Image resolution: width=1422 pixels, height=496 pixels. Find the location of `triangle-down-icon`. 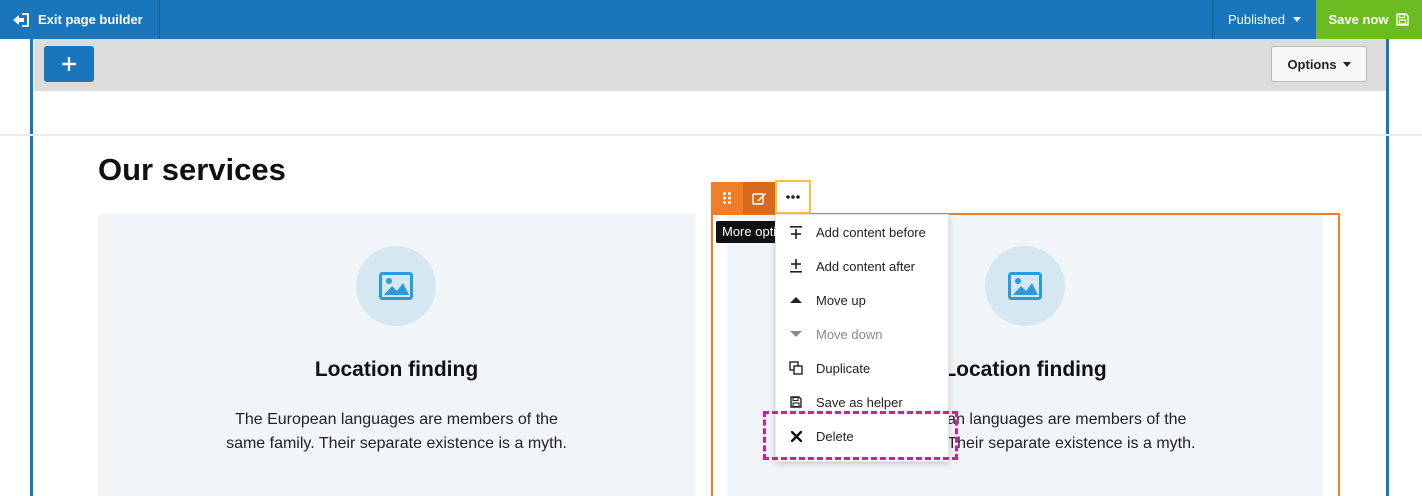

triangle-down-icon is located at coordinates (796, 334).